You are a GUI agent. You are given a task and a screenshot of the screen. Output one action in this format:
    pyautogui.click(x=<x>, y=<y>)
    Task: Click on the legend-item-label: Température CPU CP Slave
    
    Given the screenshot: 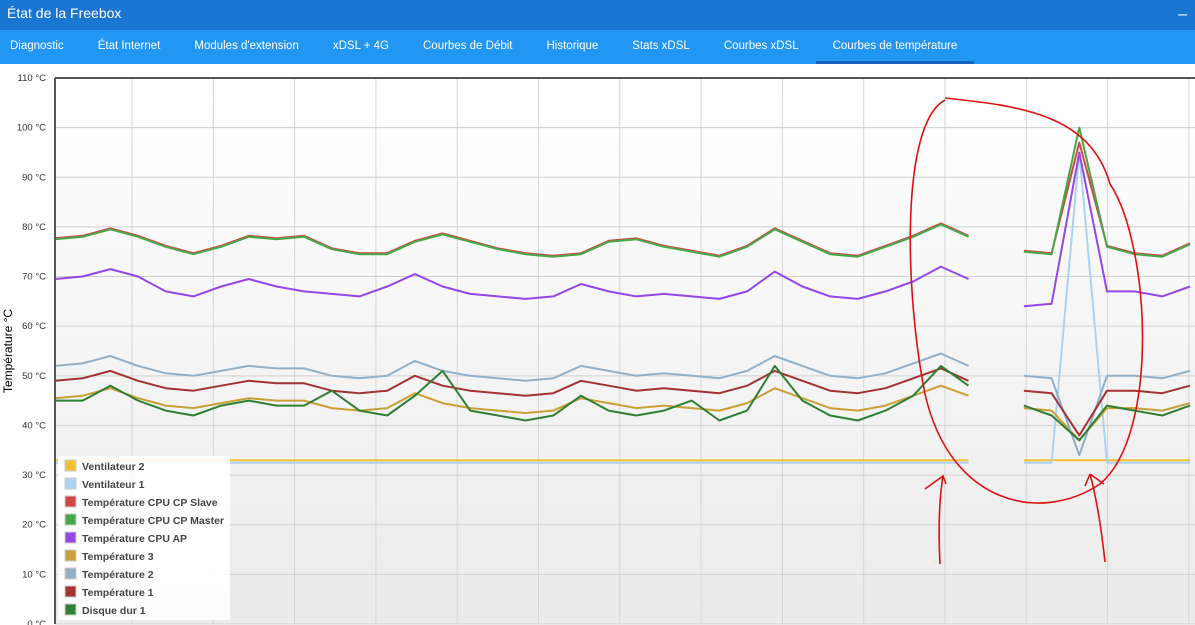 What is the action you would take?
    pyautogui.click(x=150, y=503)
    